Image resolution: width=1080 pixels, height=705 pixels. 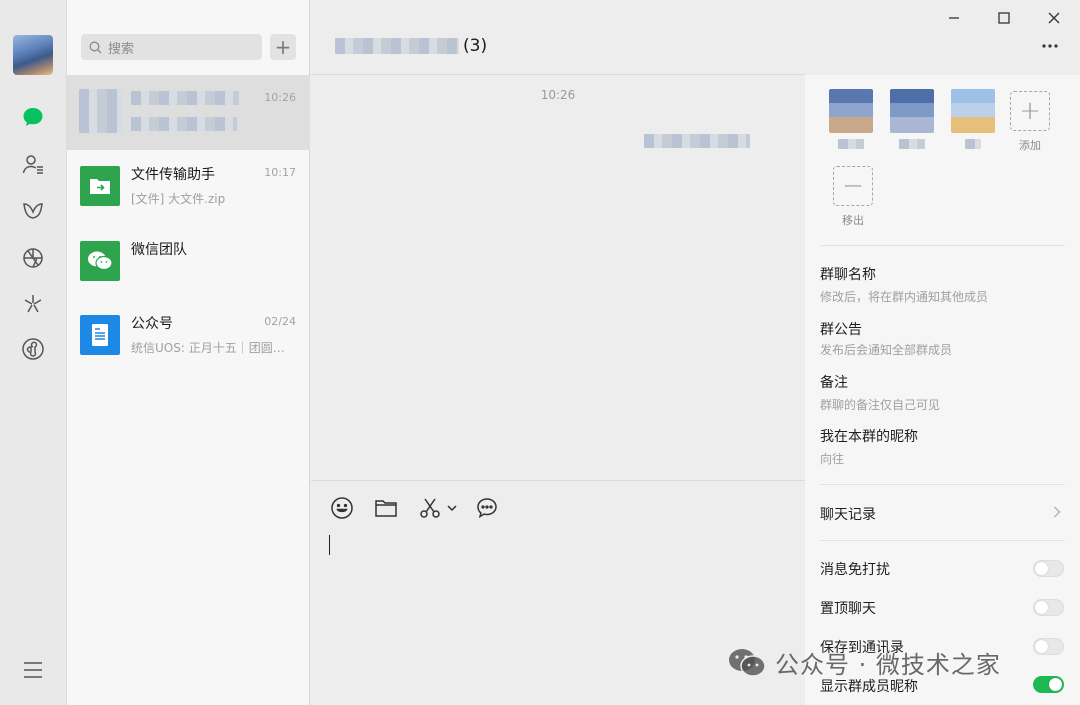 I want to click on user-avatar, so click(x=33, y=55).